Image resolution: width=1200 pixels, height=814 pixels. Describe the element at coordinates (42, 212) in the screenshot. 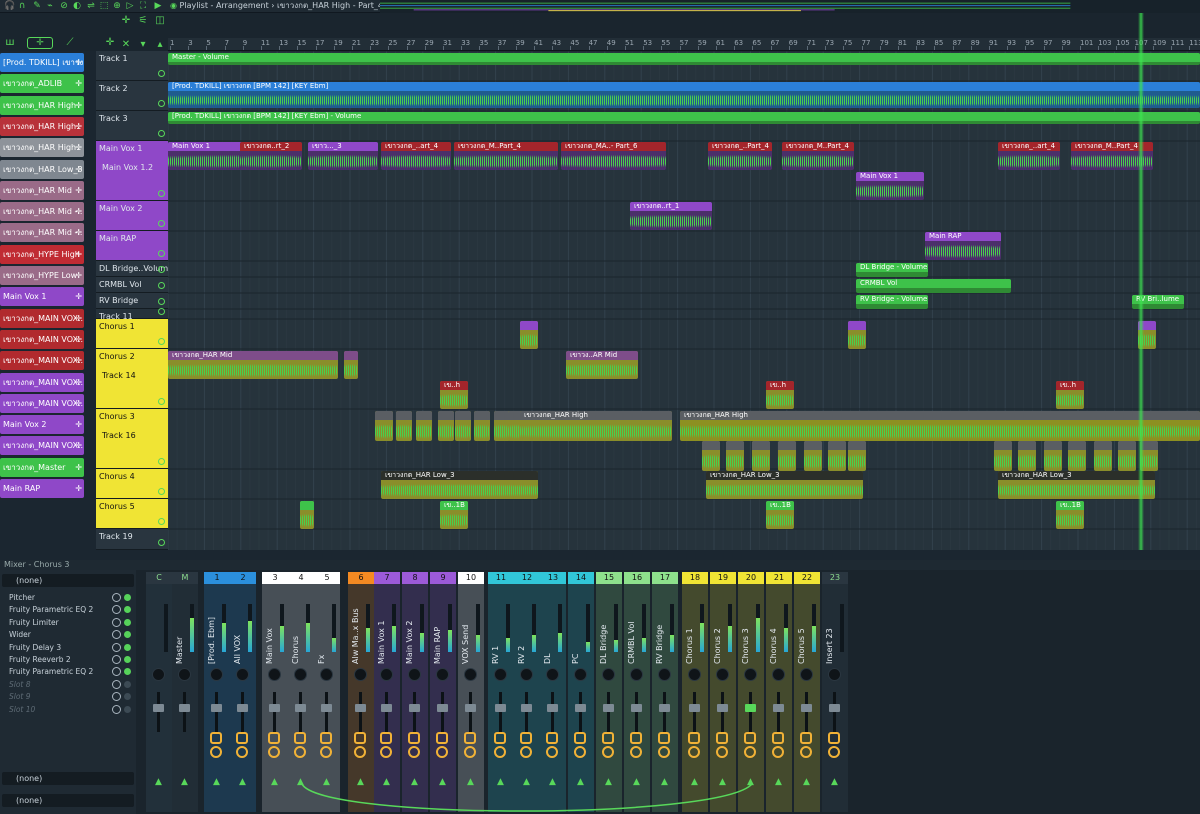

I see `channel-item: เขาวงกต_HAR Mid -.. ✛` at that location.